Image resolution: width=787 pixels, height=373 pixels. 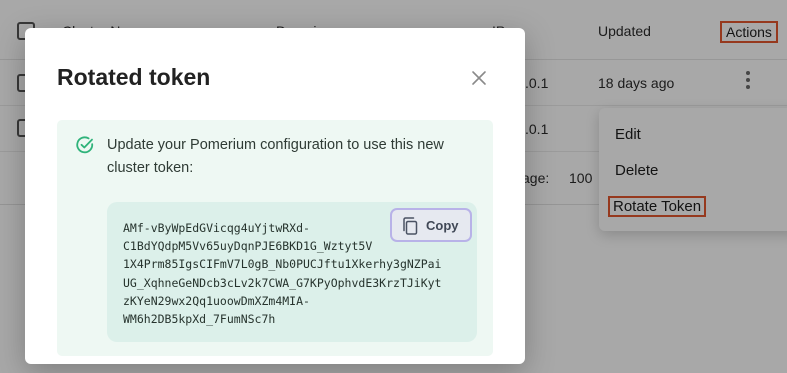 I want to click on close-icon, so click(x=479, y=78).